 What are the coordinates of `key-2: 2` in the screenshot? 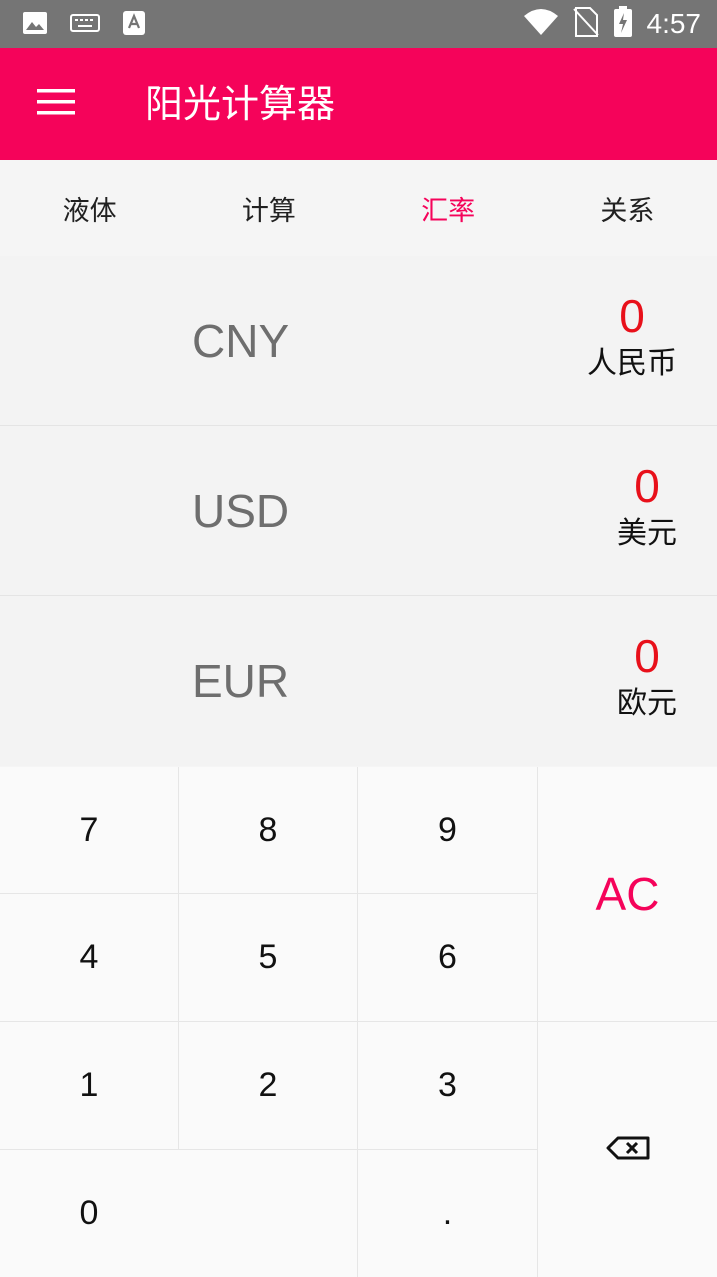 It's located at (268, 1086).